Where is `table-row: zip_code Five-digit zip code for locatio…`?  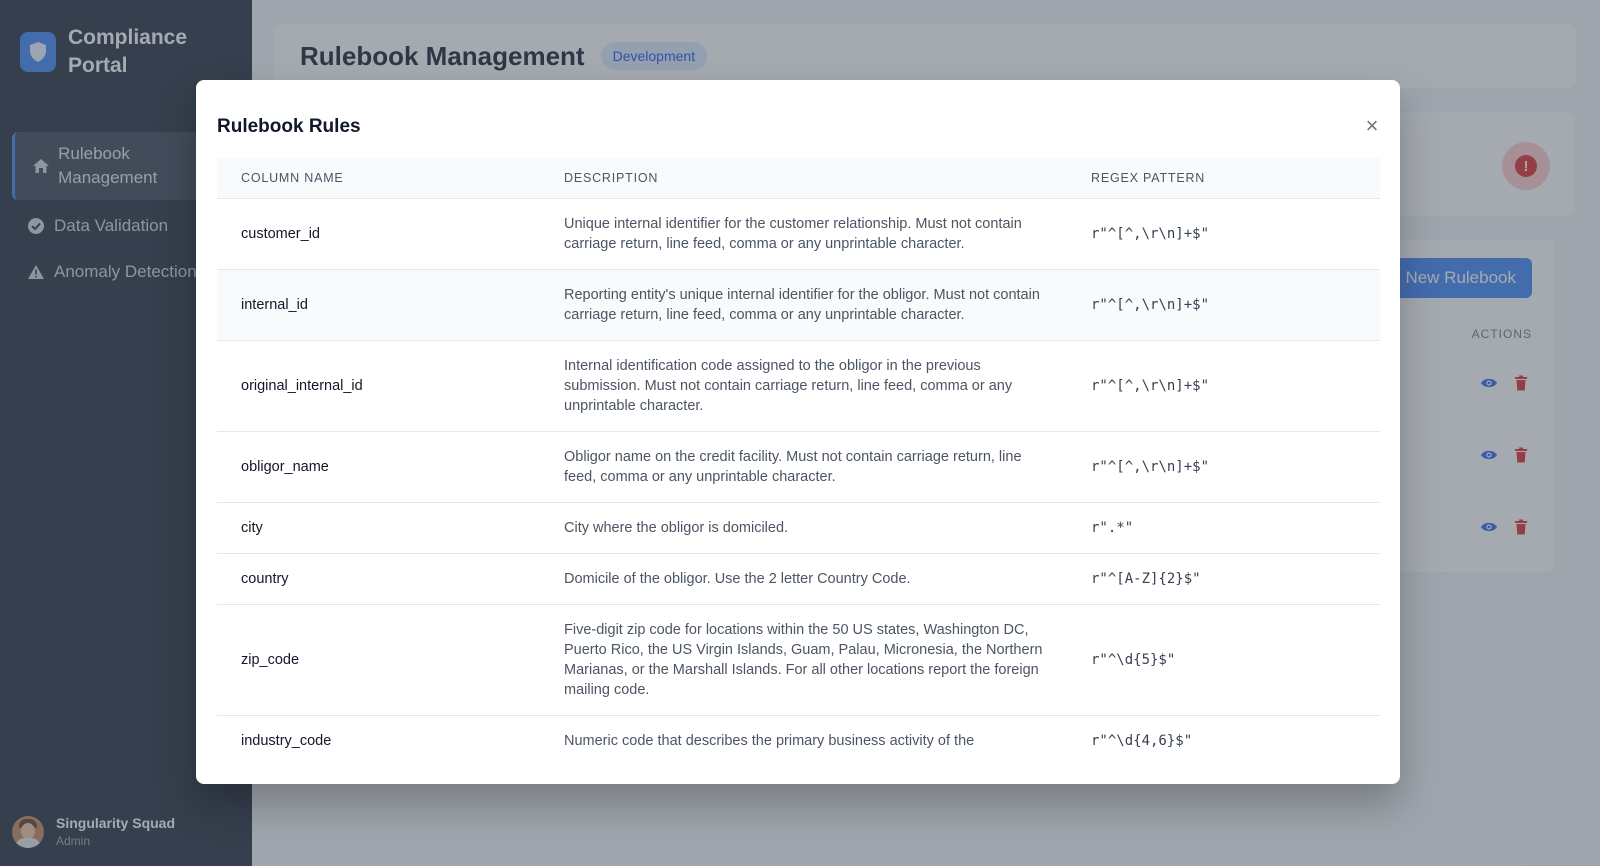 table-row: zip_code Five-digit zip code for locatio… is located at coordinates (798, 659).